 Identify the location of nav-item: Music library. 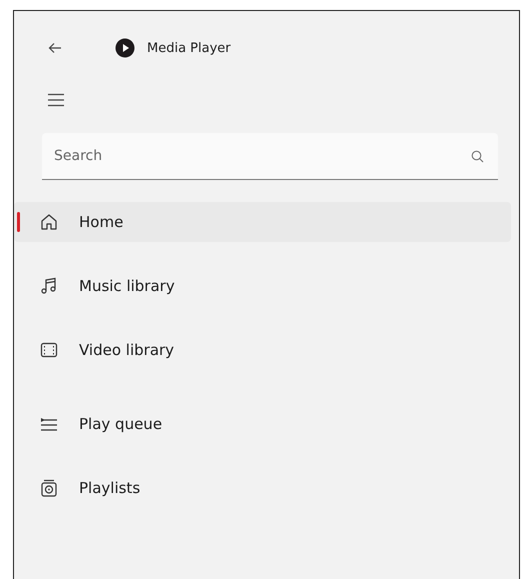
(262, 286).